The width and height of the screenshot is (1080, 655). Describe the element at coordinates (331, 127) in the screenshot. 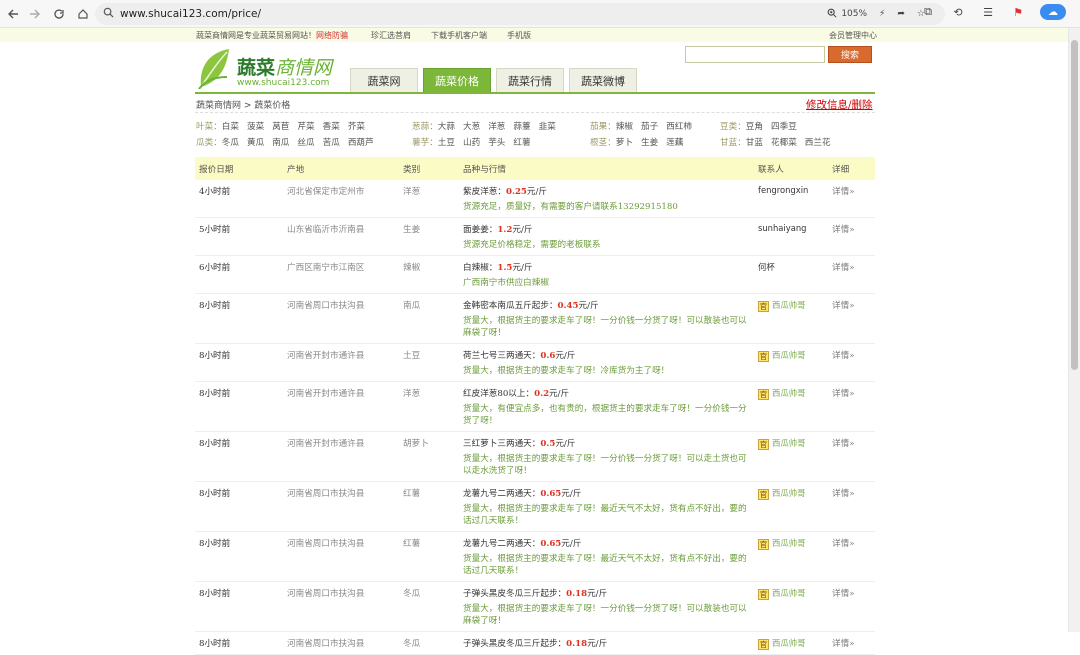

I see `category-link: 香菜` at that location.